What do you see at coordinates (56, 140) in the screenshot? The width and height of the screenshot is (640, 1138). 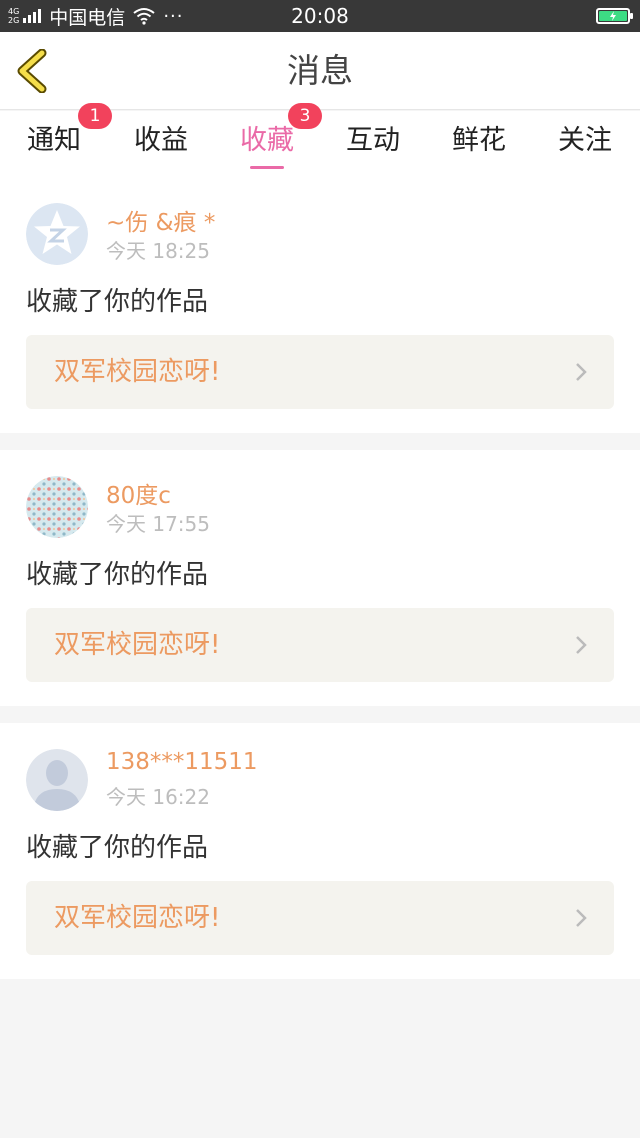 I see `tab-notifications: 通知 1` at bounding box center [56, 140].